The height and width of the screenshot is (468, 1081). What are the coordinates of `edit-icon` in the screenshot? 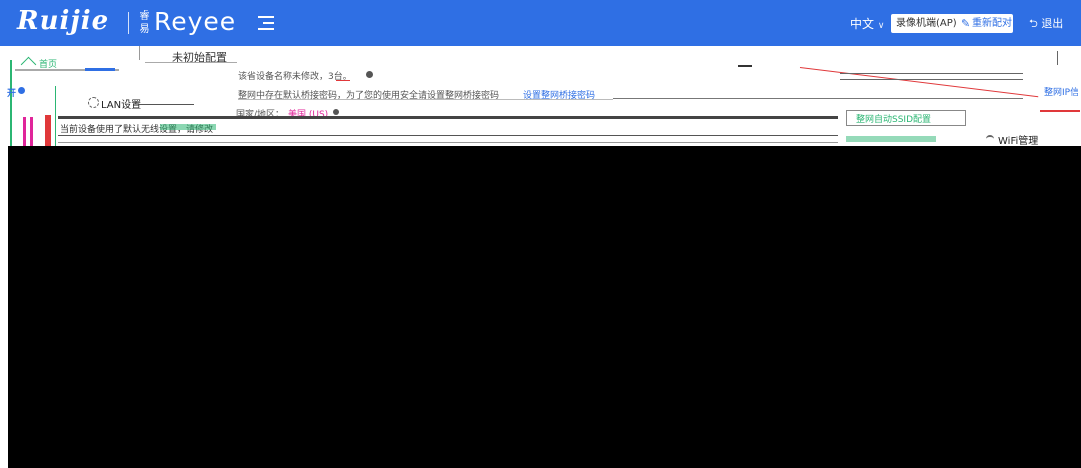 It's located at (336, 112).